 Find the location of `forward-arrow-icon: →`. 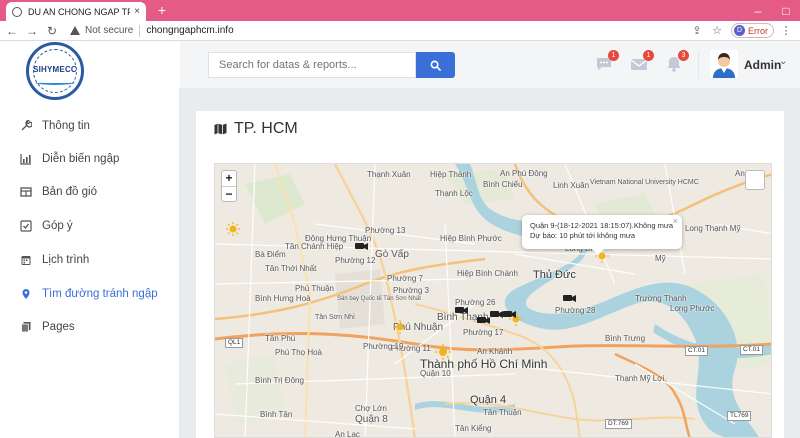

forward-arrow-icon: → is located at coordinates (32, 31).